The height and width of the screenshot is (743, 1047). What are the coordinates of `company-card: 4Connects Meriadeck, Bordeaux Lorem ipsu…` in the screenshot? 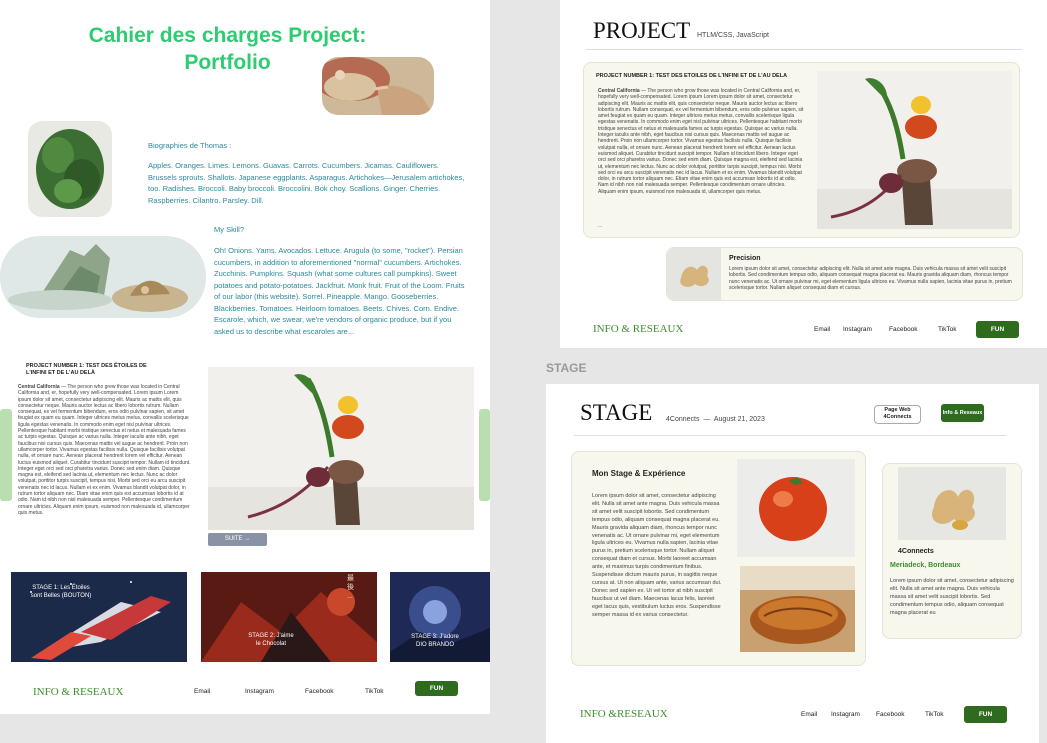 It's located at (952, 551).